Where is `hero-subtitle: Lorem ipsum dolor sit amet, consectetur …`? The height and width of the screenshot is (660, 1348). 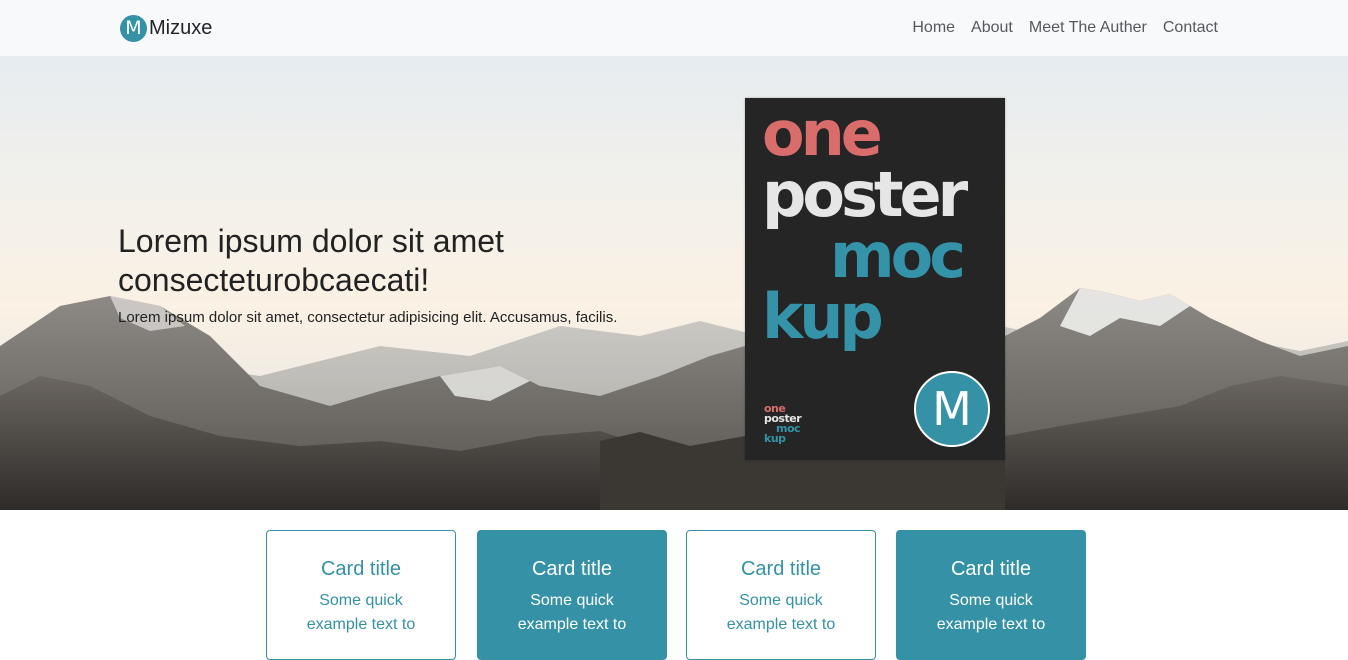
hero-subtitle: Lorem ipsum dolor sit amet, consectetur … is located at coordinates (368, 317).